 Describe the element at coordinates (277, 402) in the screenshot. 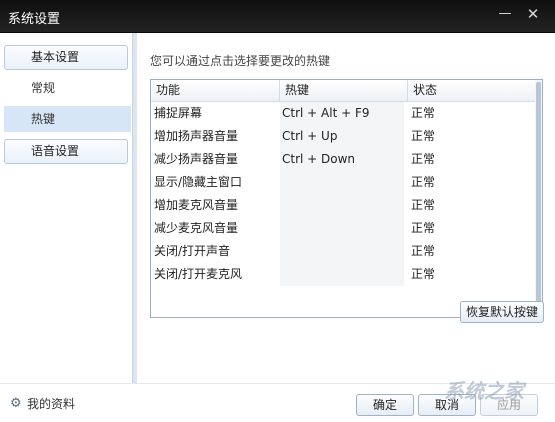

I see `footer-bar: ⚙ 我的资料 确定 取消 应用` at that location.